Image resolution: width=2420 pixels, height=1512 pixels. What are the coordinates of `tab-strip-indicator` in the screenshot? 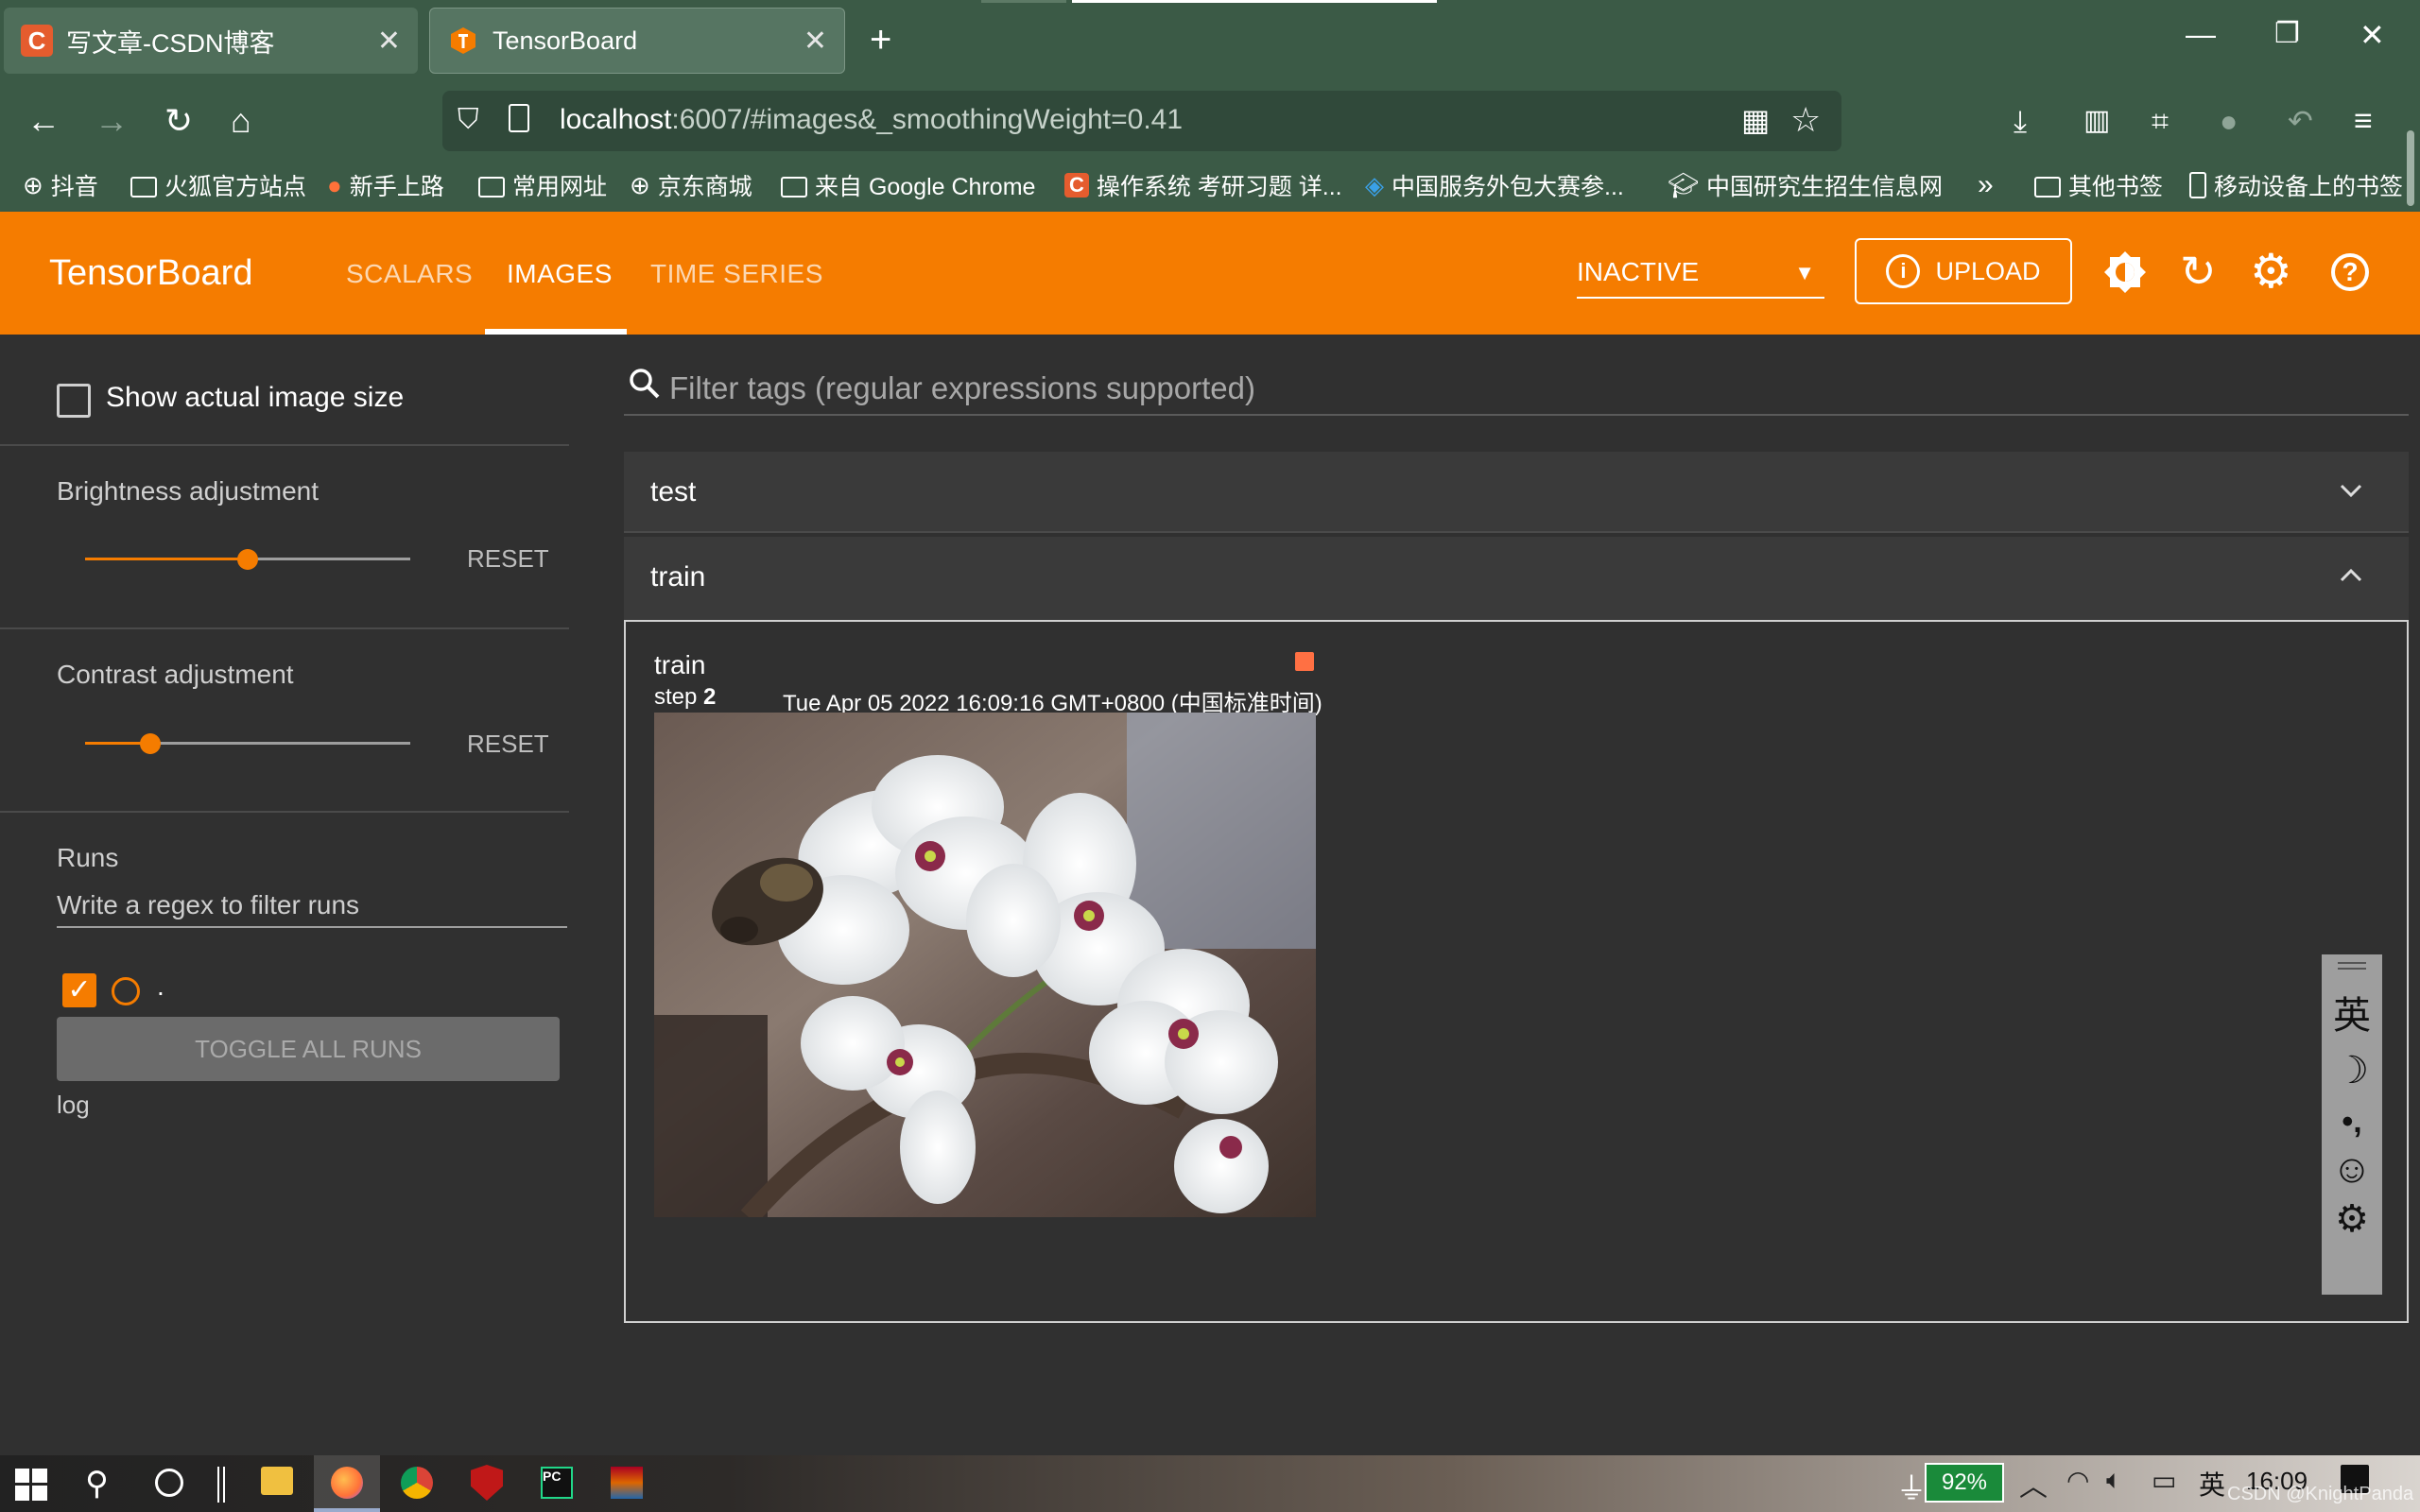 It's located at (1254, 1).